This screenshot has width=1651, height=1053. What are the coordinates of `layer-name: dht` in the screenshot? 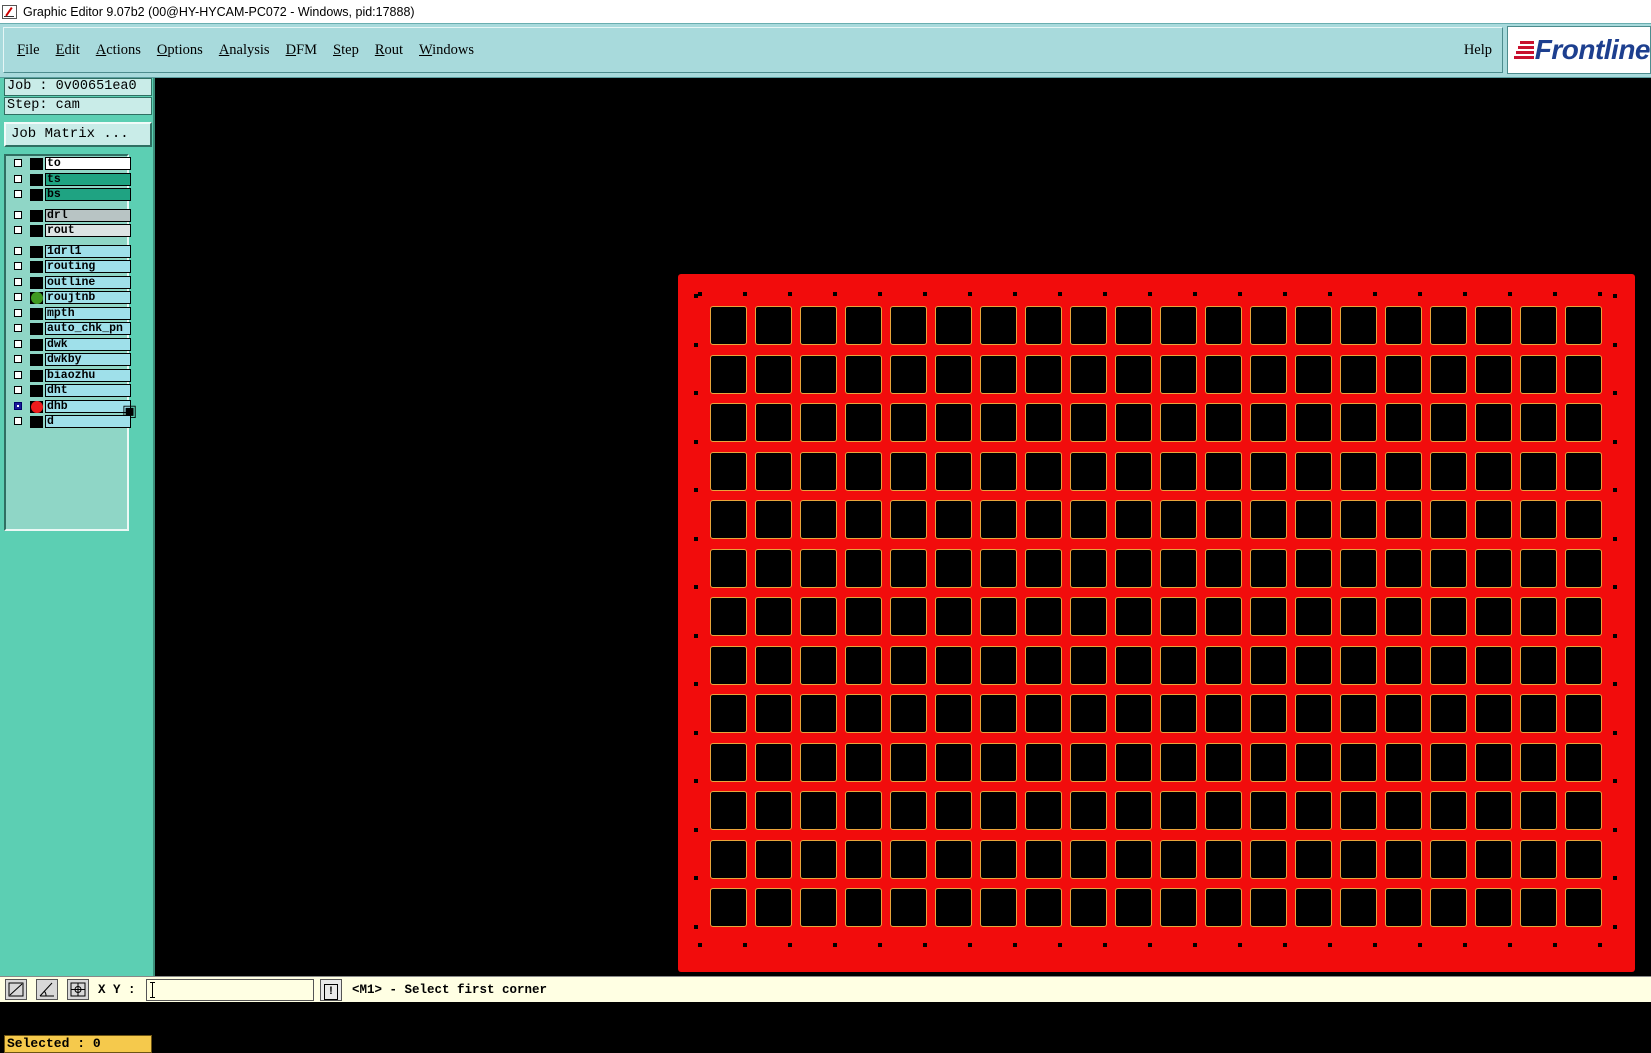 It's located at (88, 390).